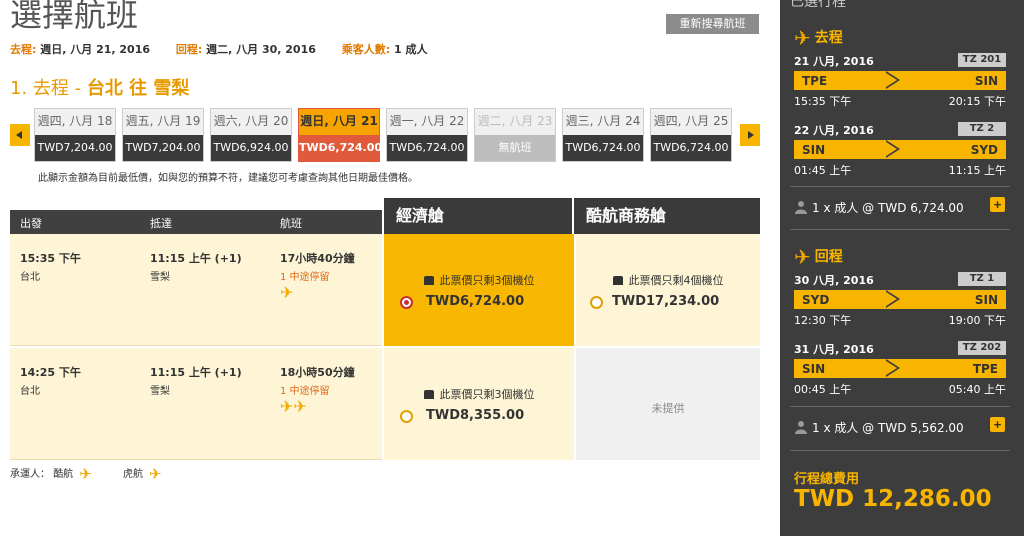 The width and height of the screenshot is (1024, 536). What do you see at coordinates (667, 290) in the screenshot?
I see `fare-business-1: 此票價只剩4個機位 TWD17,234.00` at bounding box center [667, 290].